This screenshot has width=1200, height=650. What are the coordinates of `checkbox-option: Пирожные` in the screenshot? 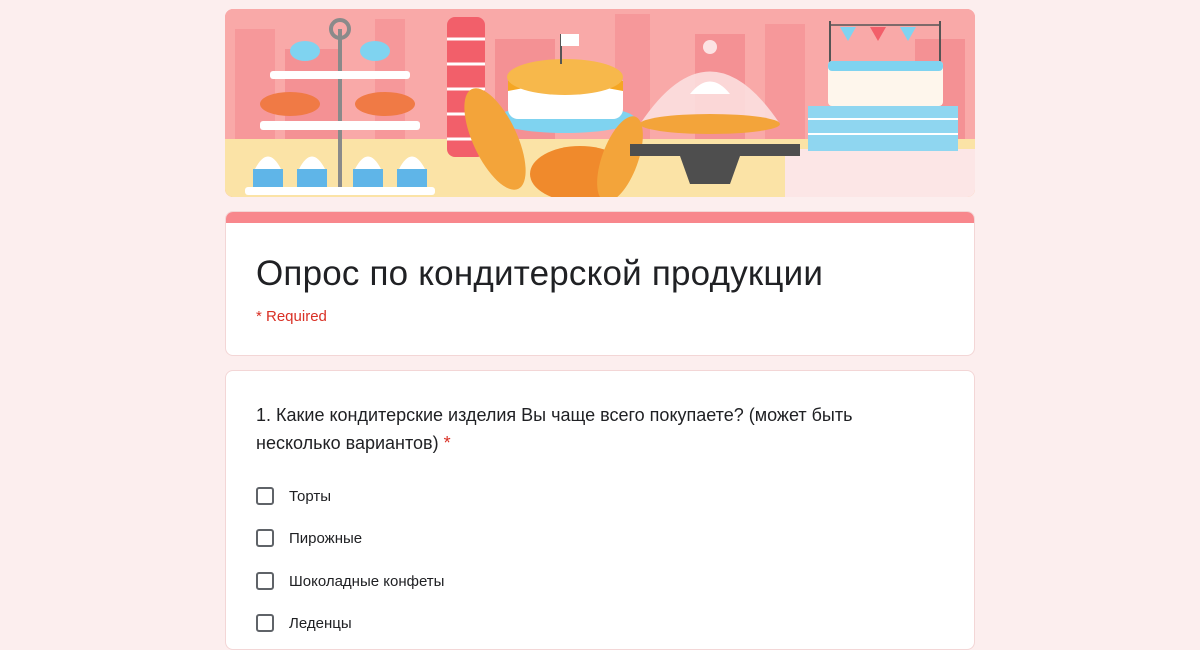 It's located at (309, 538).